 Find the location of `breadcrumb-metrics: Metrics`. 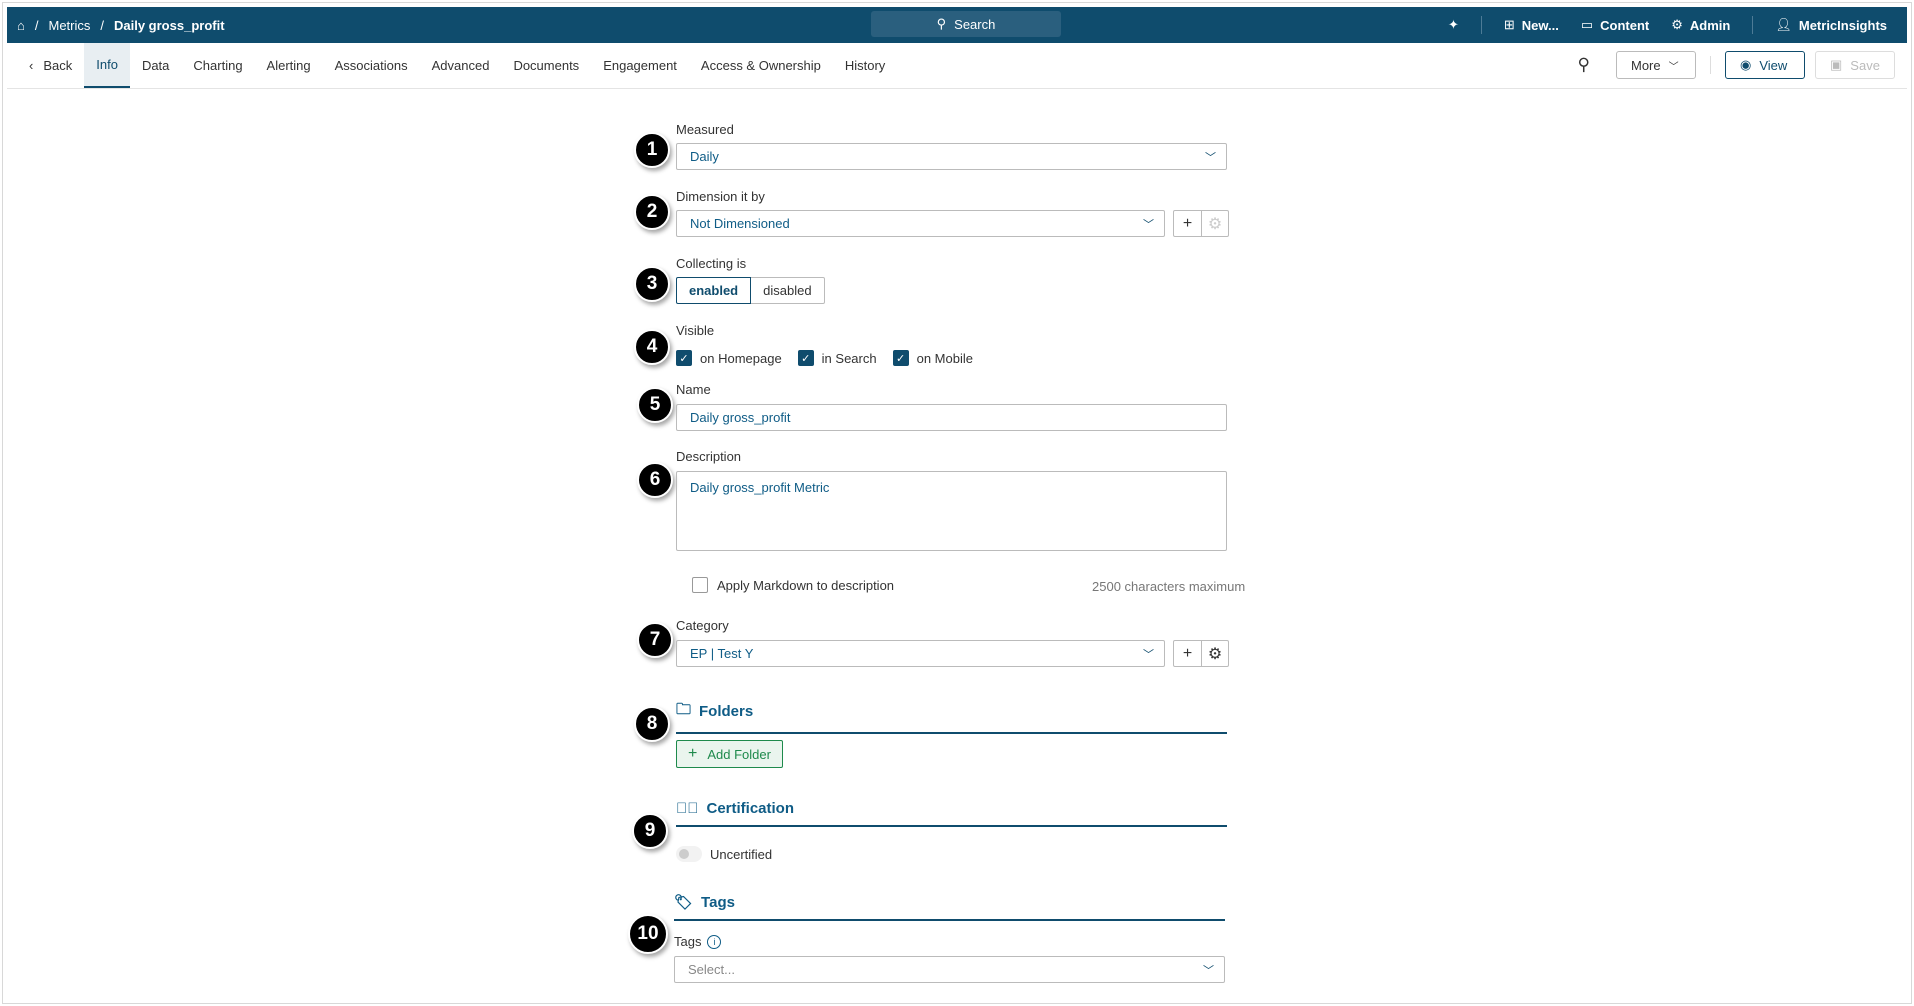

breadcrumb-metrics: Metrics is located at coordinates (69, 25).